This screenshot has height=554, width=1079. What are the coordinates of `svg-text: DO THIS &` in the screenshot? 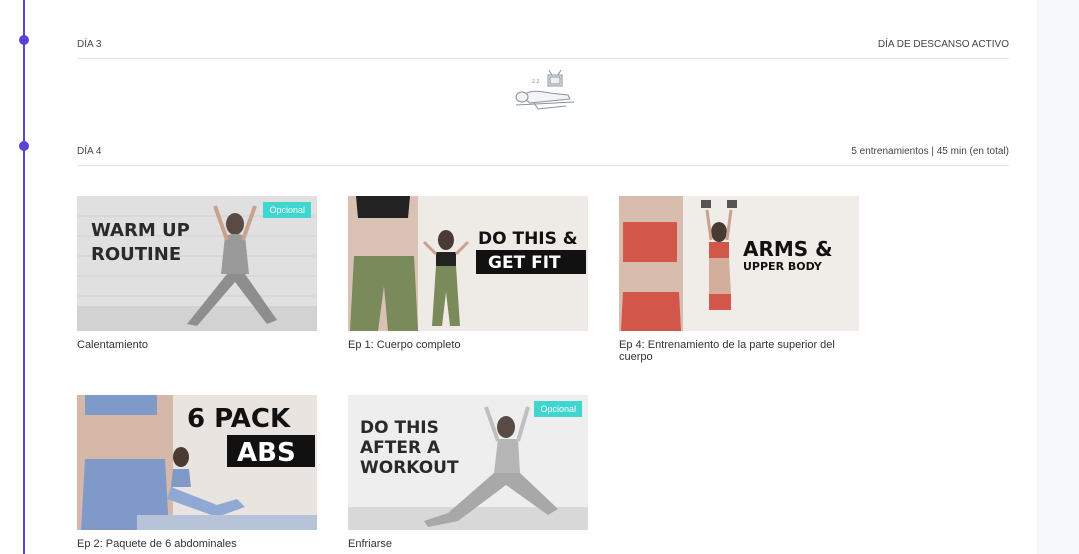 It's located at (528, 239).